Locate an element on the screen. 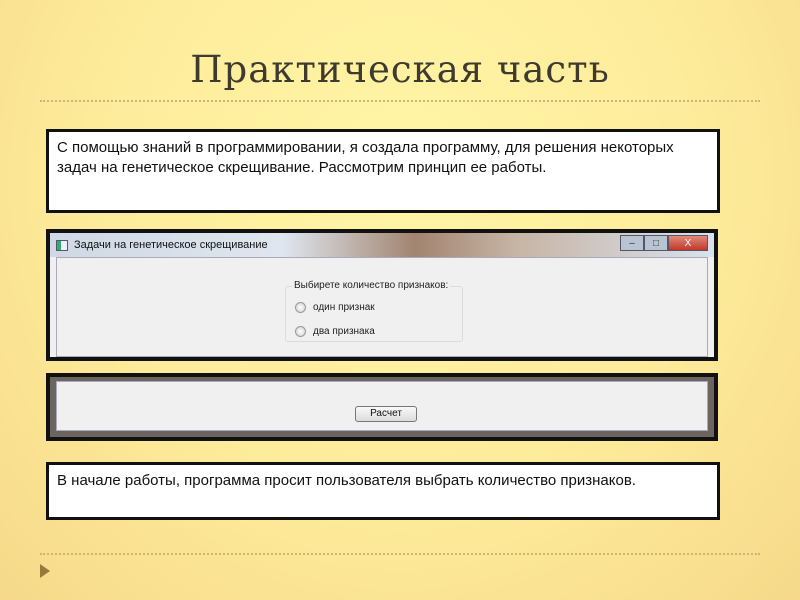  maximize-button: □ is located at coordinates (656, 243).